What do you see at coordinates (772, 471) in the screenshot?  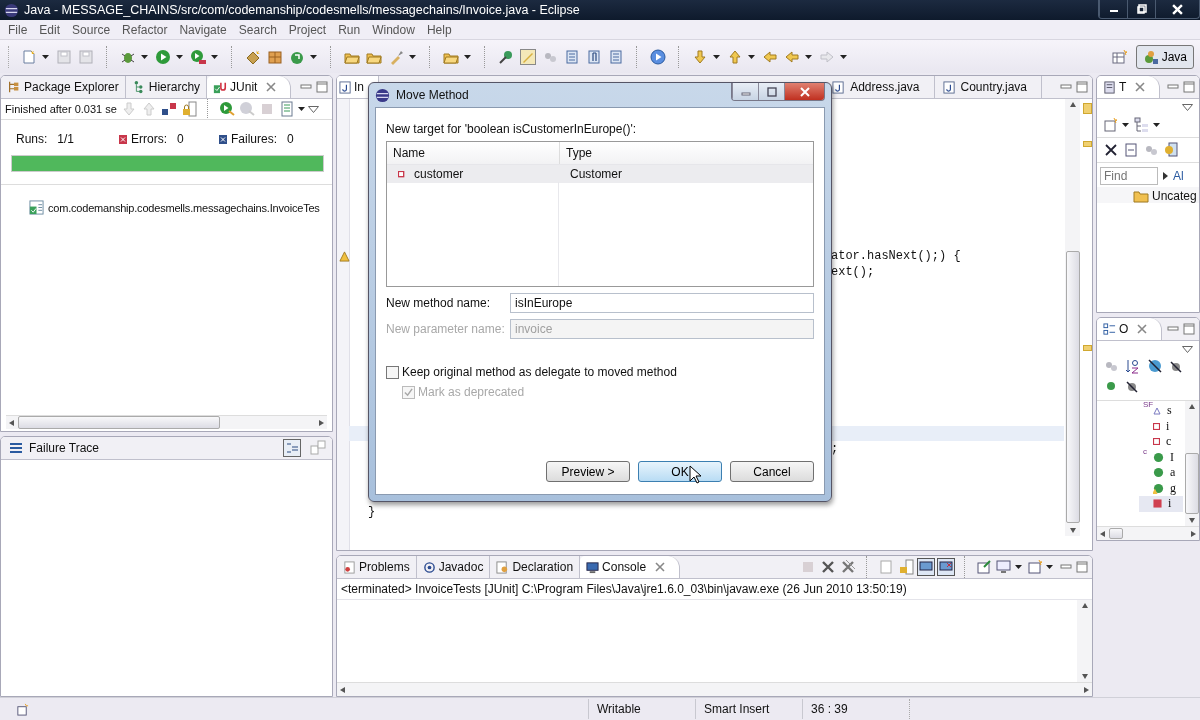 I see `dialog-button: Cancel` at bounding box center [772, 471].